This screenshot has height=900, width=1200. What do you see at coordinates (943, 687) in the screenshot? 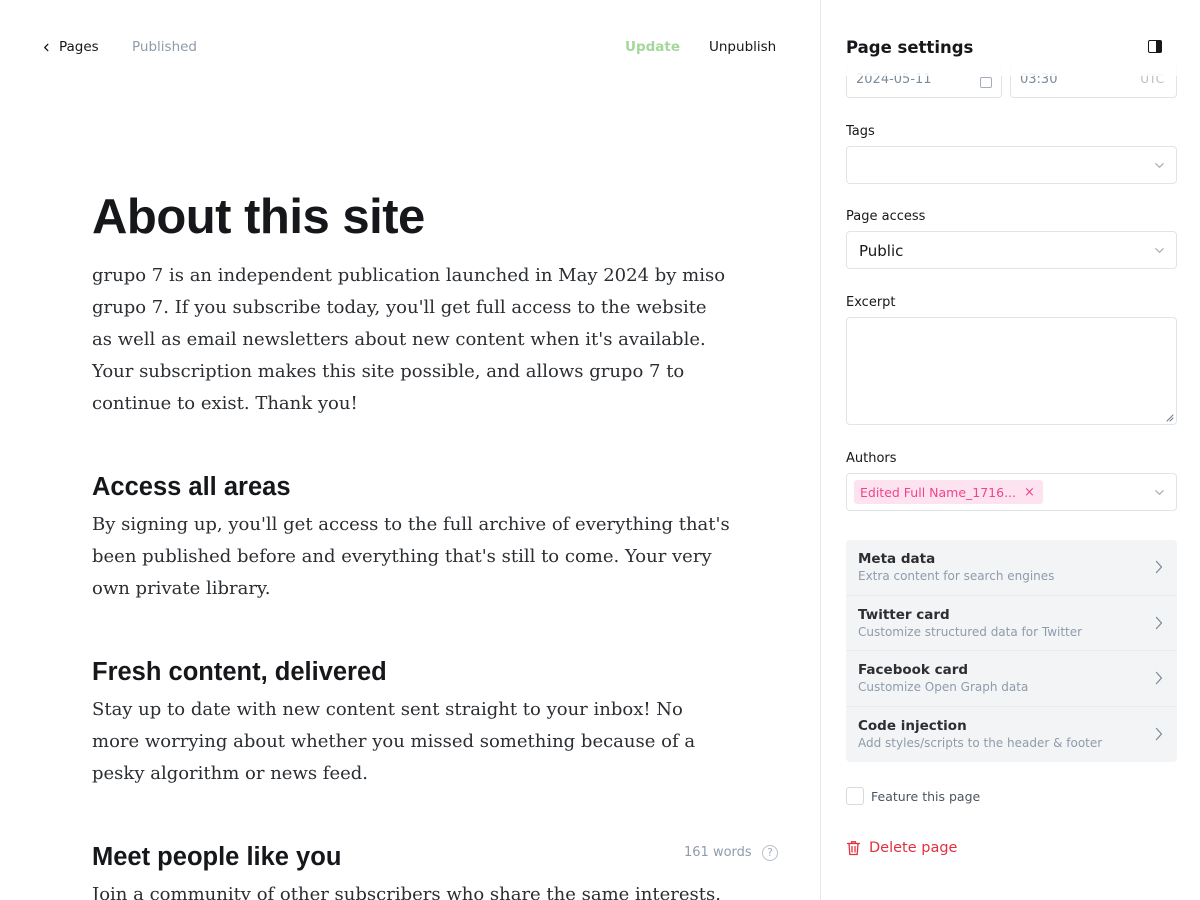
I see `menu-item-subtitle: Customize Open Graph data` at bounding box center [943, 687].